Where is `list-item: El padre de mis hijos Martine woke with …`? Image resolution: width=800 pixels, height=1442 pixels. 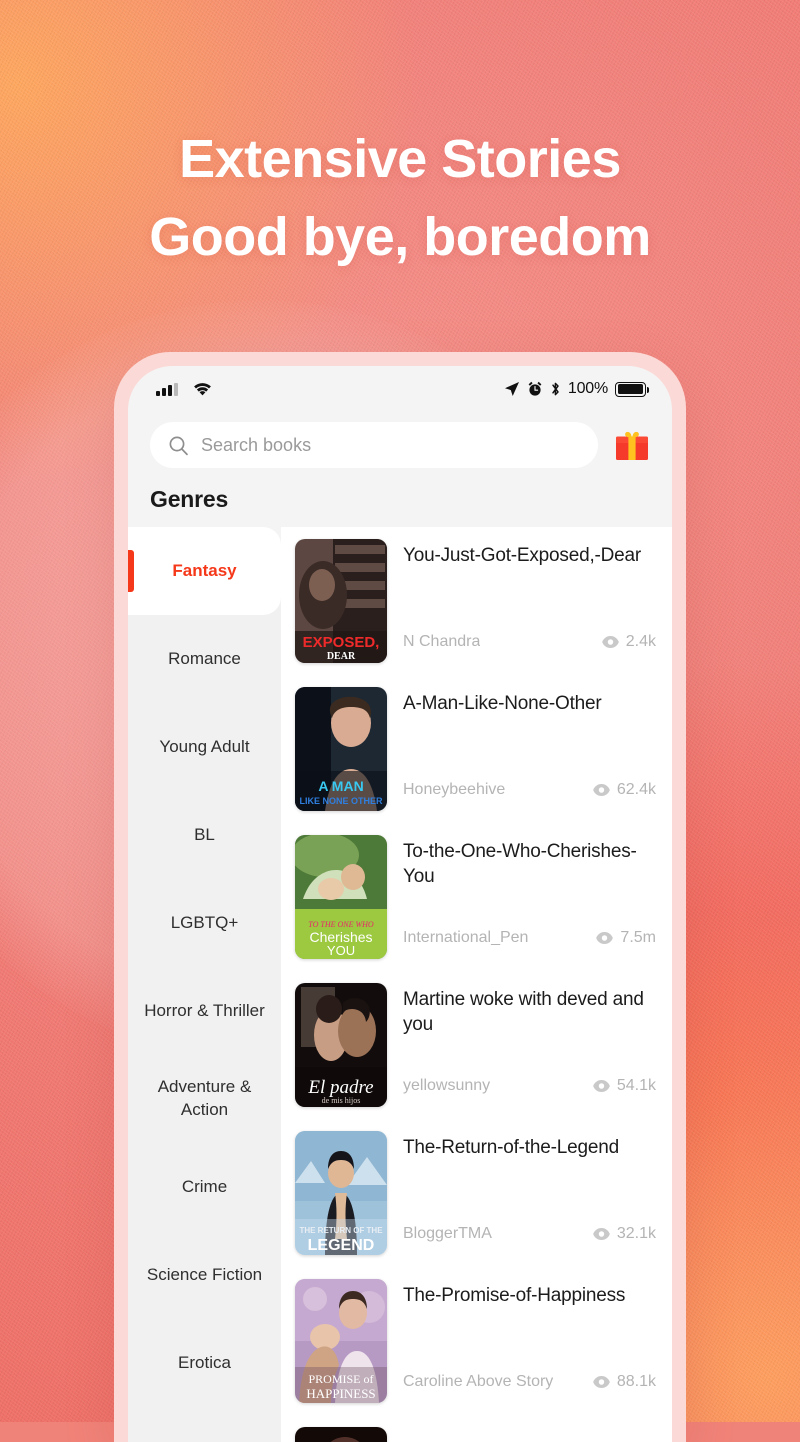 list-item: El padre de mis hijos Martine woke with … is located at coordinates (476, 1045).